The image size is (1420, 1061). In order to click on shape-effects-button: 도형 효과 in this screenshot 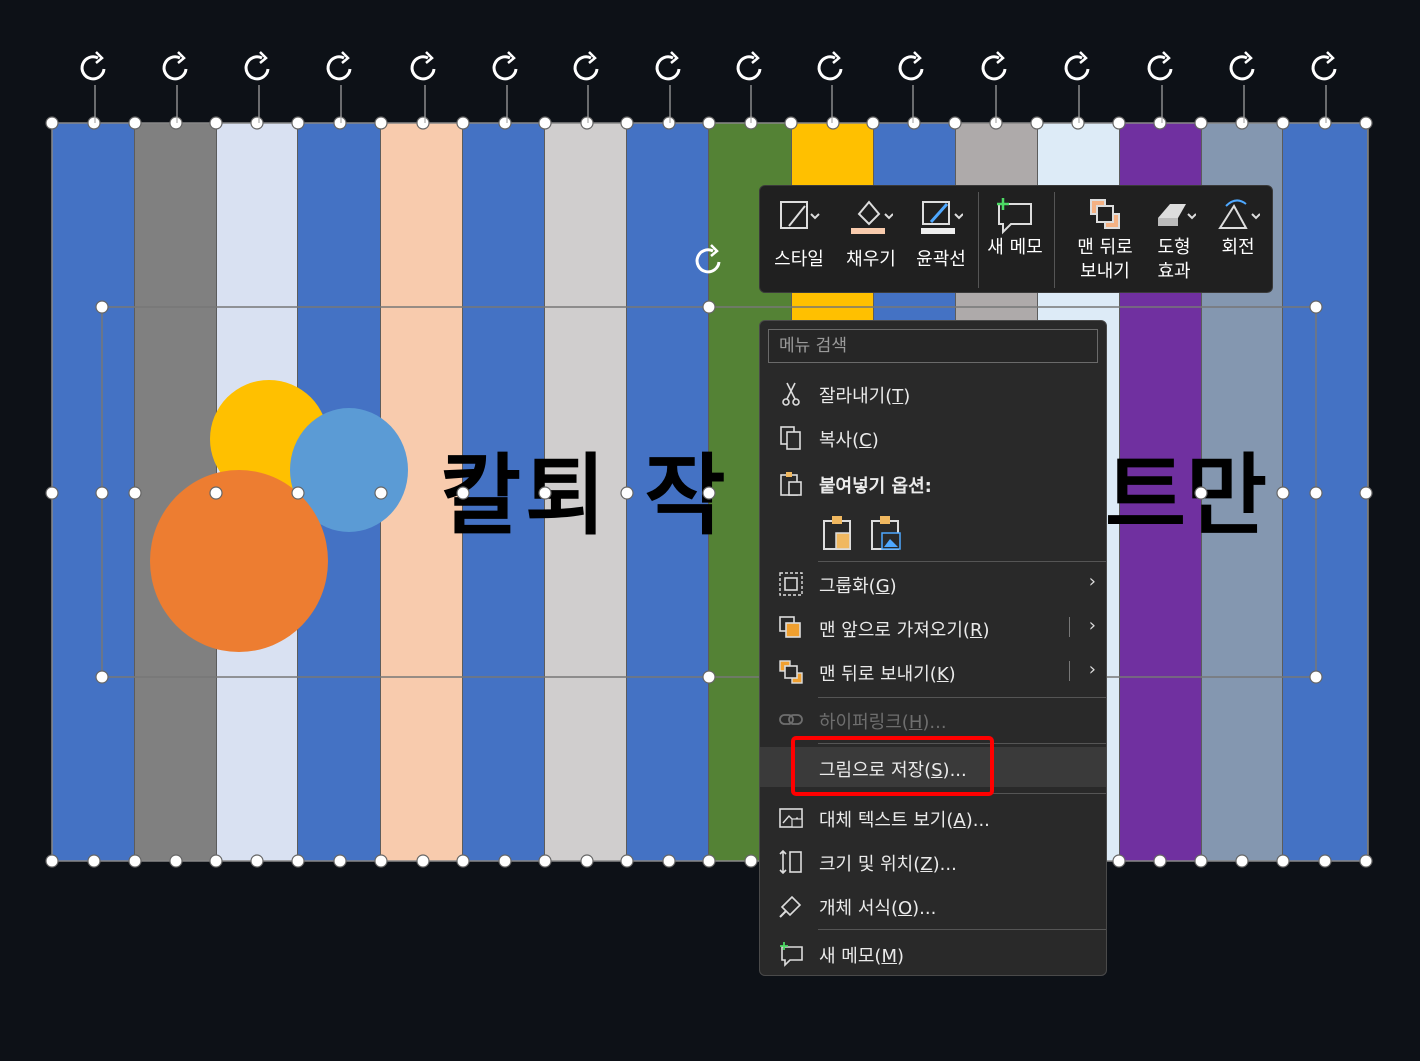, I will do `click(1174, 240)`.